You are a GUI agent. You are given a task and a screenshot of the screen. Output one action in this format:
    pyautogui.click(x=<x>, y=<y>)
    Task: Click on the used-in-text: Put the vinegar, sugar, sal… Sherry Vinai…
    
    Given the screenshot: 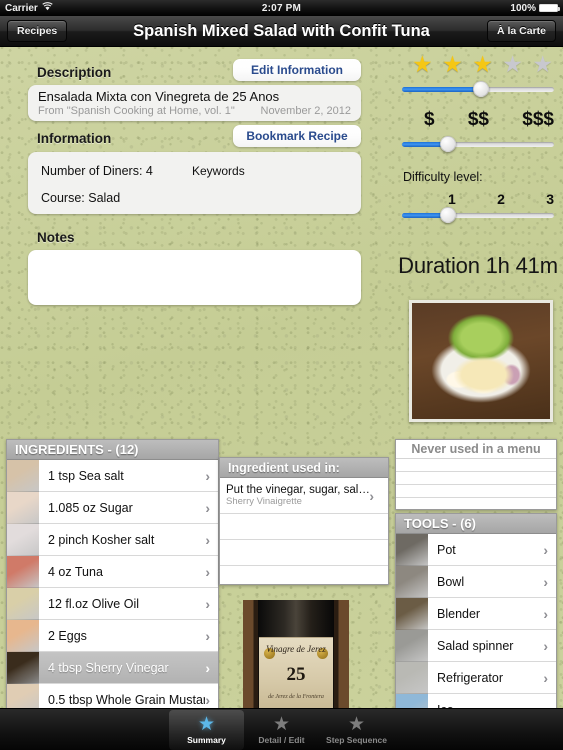 What is the action you would take?
    pyautogui.click(x=297, y=495)
    